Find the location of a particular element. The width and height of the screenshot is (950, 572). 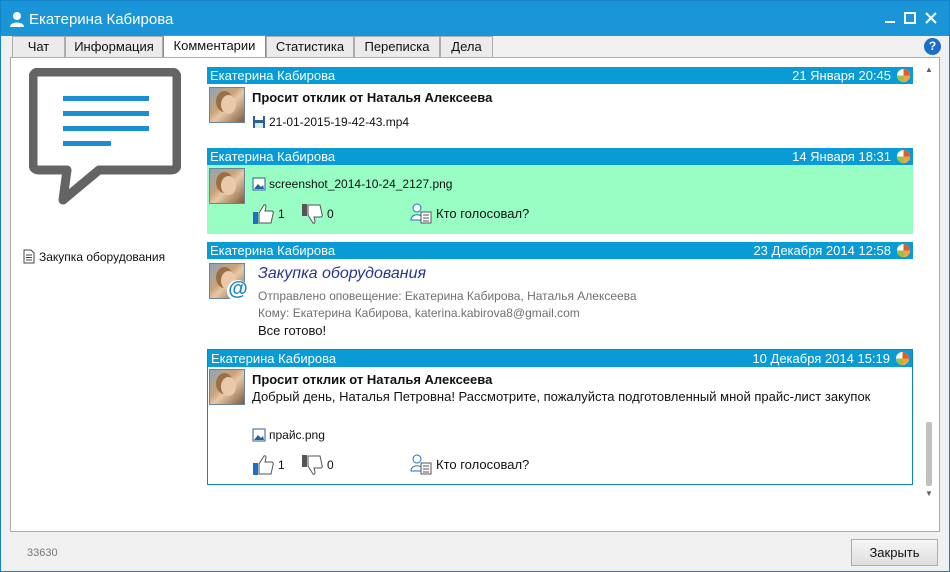

attachment-filename: прайс.png is located at coordinates (297, 435).